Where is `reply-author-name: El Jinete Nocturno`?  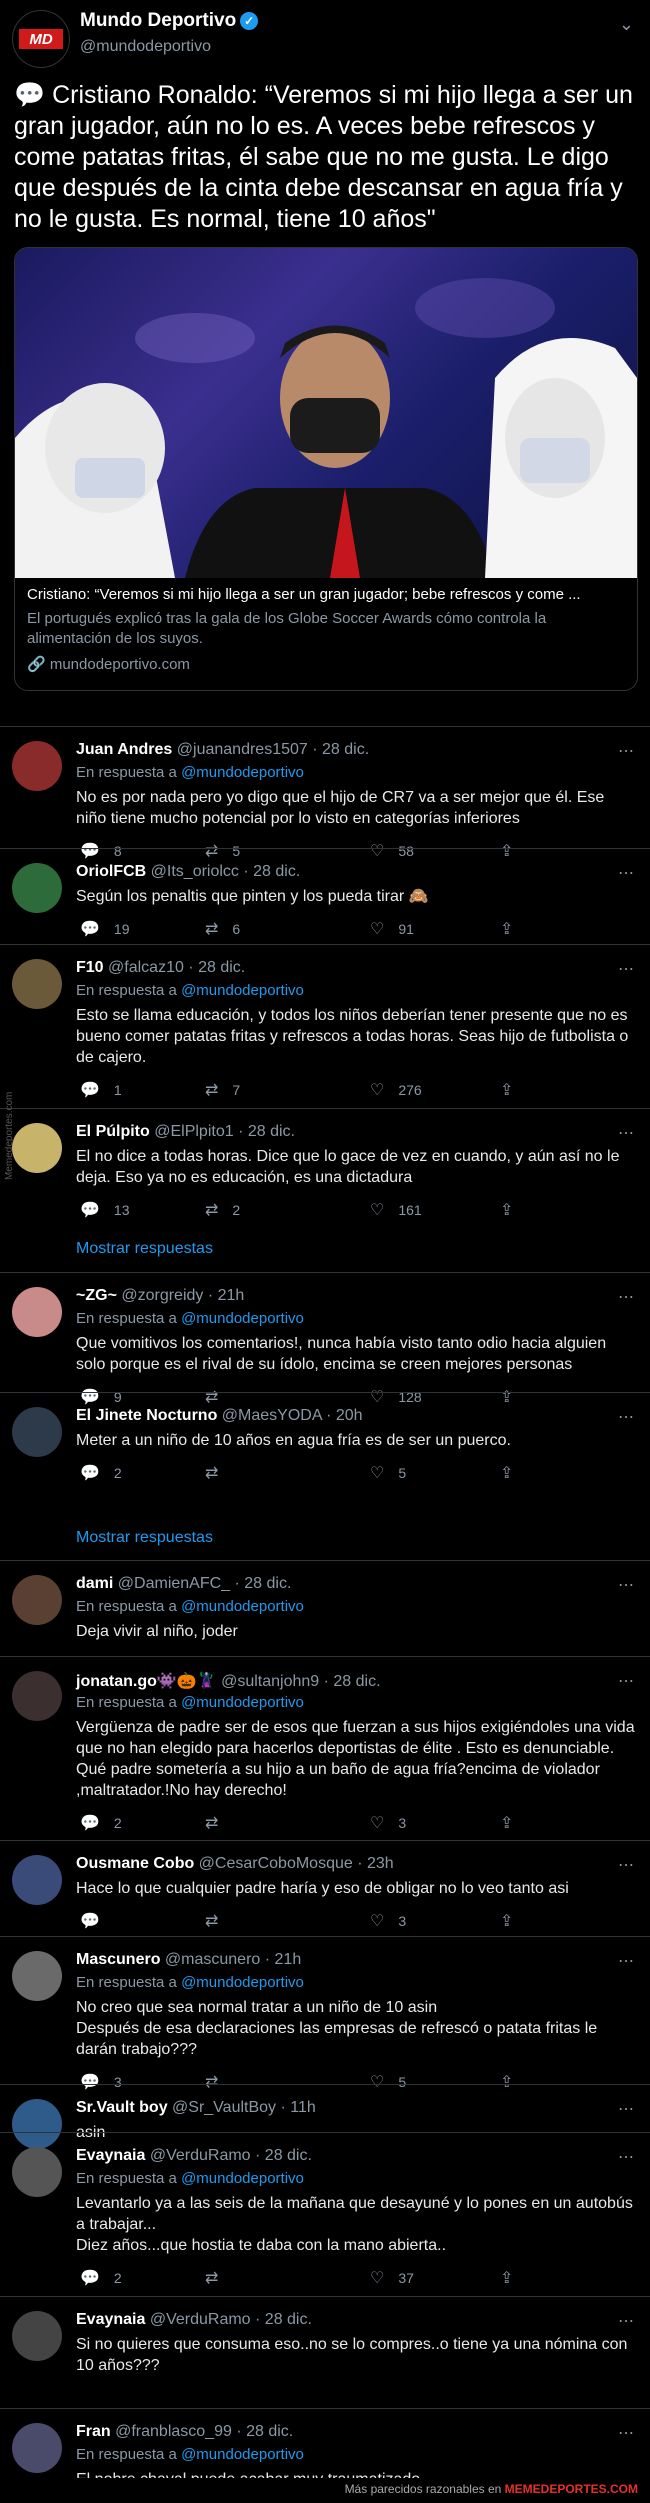 reply-author-name: El Jinete Nocturno is located at coordinates (146, 1415).